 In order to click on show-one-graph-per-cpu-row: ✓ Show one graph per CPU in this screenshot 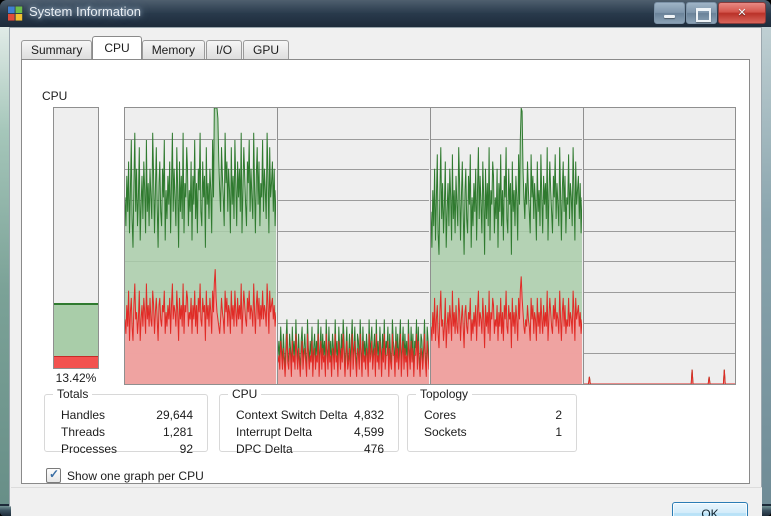, I will do `click(125, 475)`.